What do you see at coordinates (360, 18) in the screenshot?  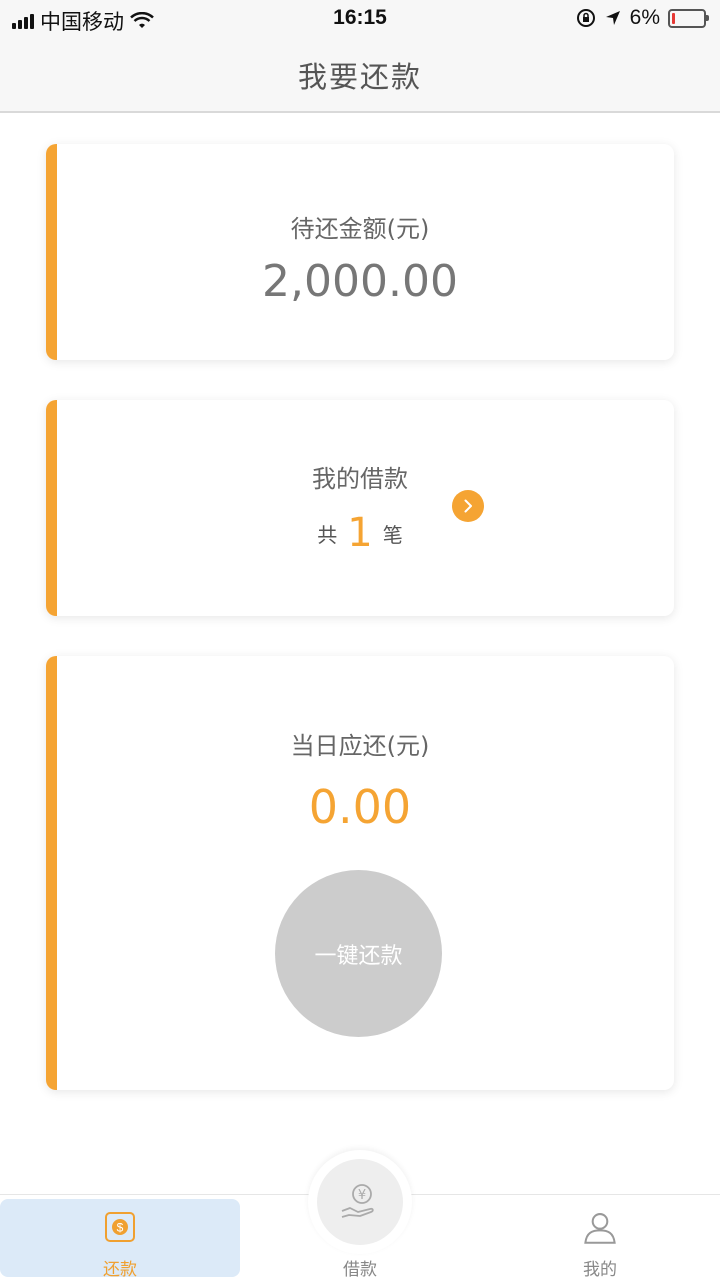 I see `status-bar: 中国移动 16:15 6%` at bounding box center [360, 18].